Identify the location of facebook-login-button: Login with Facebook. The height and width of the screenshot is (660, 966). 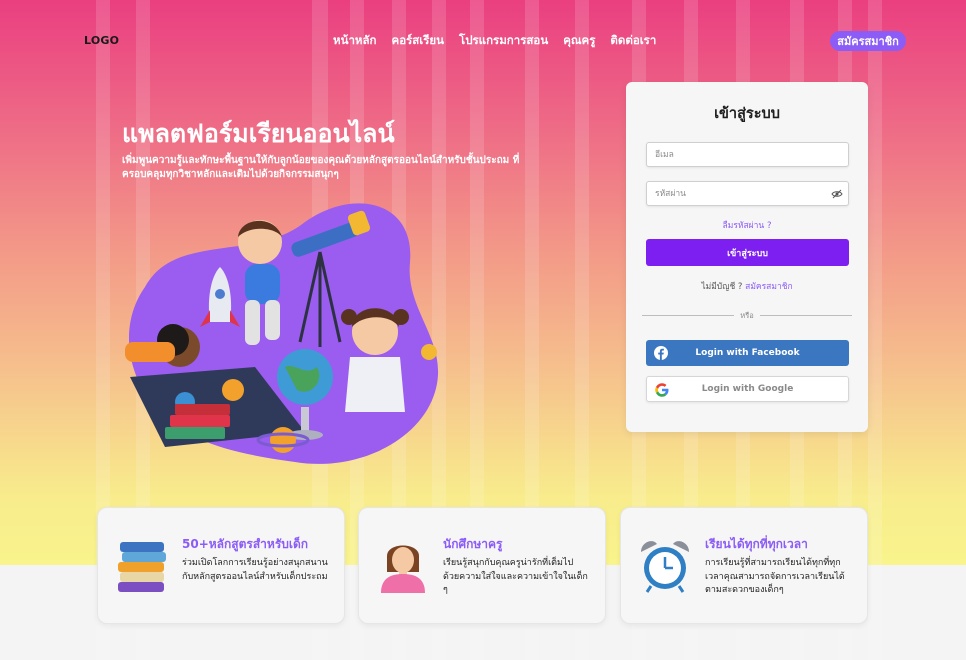
(747, 353).